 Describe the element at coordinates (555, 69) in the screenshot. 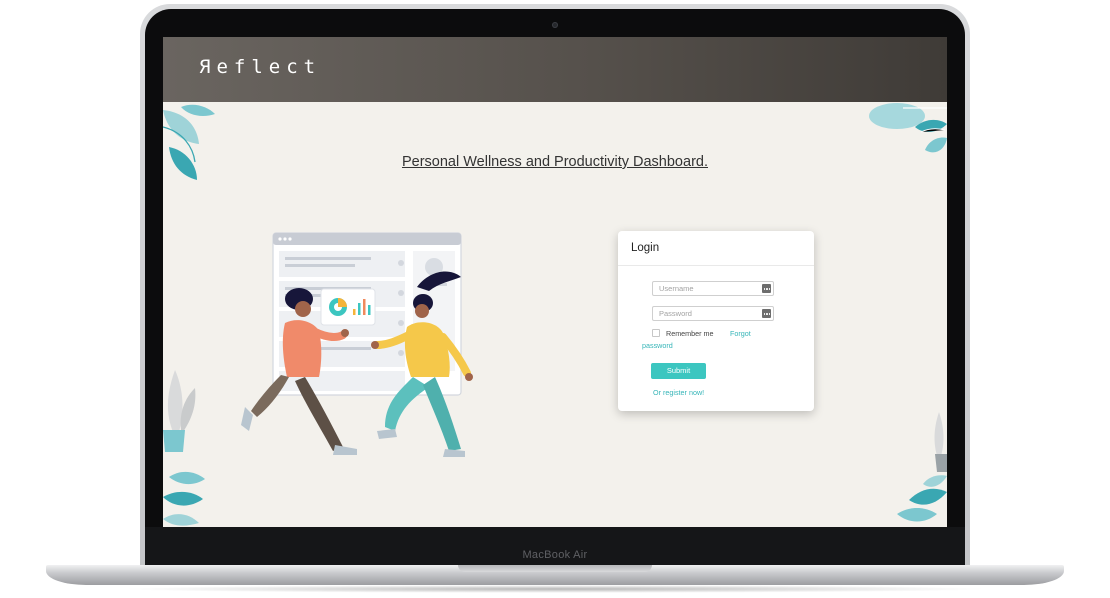

I see `top-navbar: Яeflect` at that location.